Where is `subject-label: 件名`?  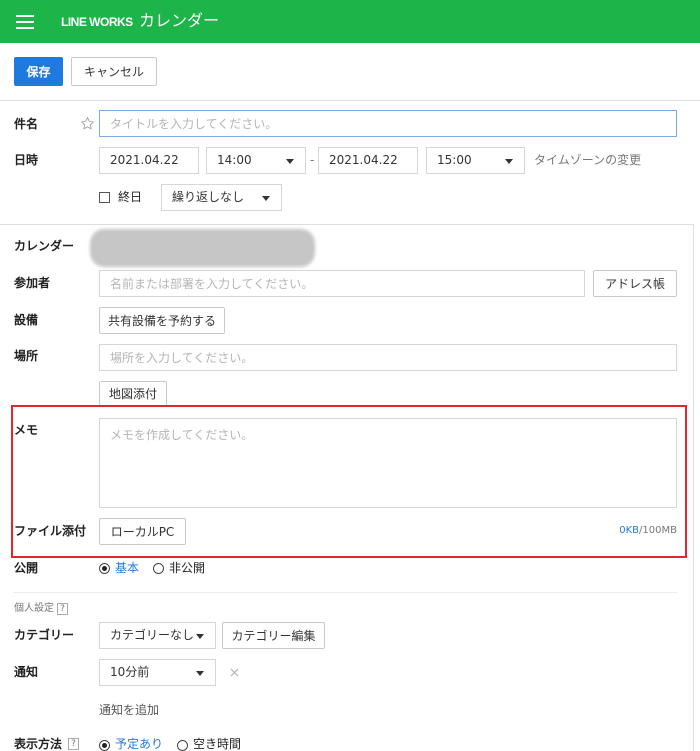 subject-label: 件名 is located at coordinates (26, 124).